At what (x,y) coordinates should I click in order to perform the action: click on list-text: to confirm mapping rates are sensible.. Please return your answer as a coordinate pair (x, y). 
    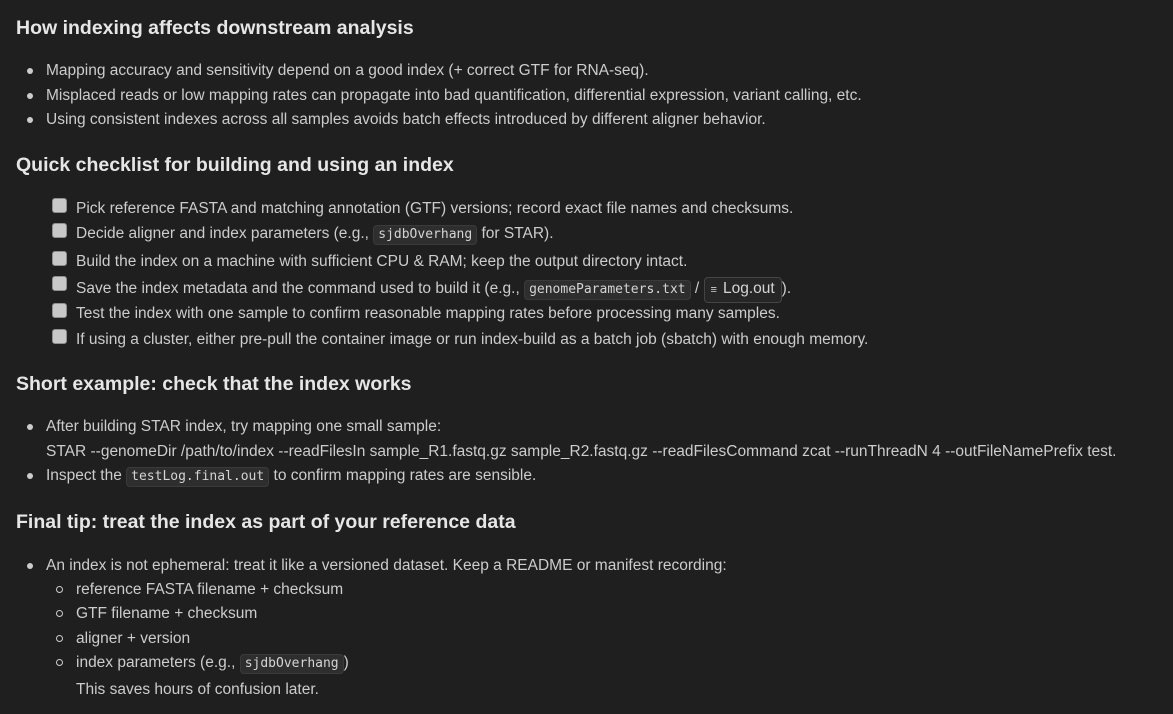
    Looking at the image, I should click on (403, 475).